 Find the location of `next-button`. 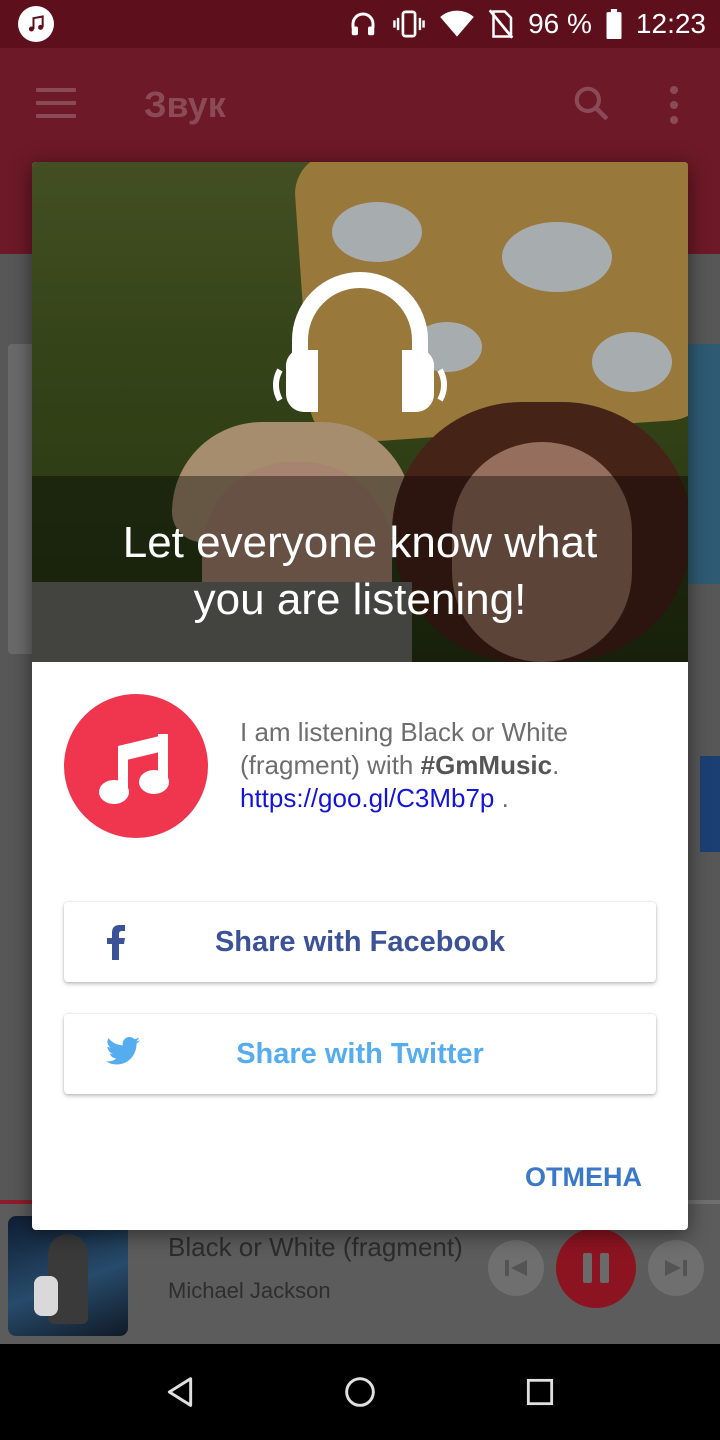

next-button is located at coordinates (676, 1268).